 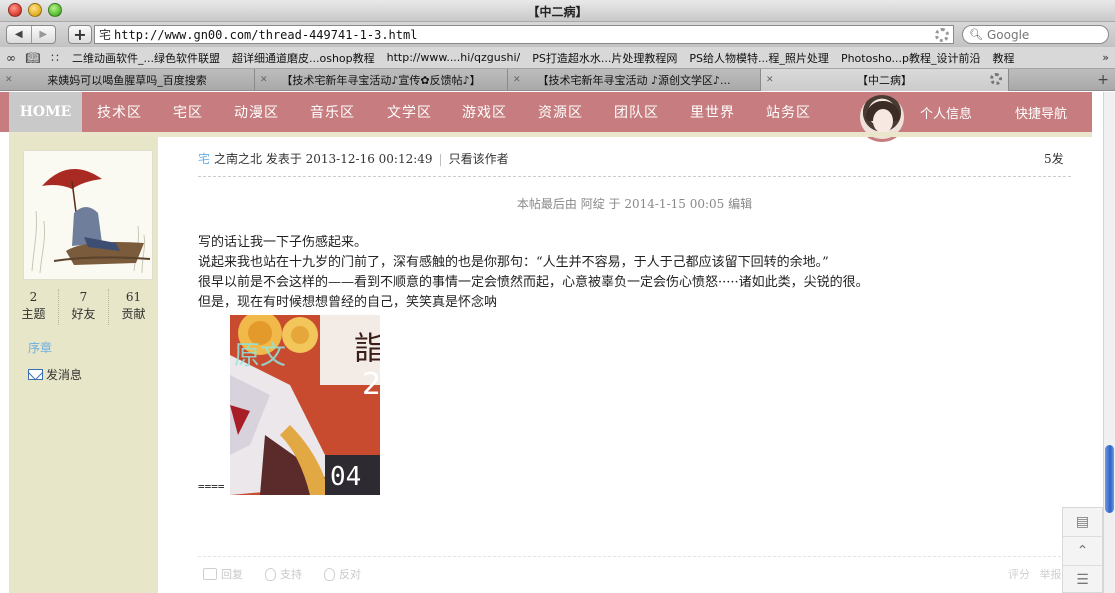 I want to click on nav-home-link: HOME, so click(x=45, y=112).